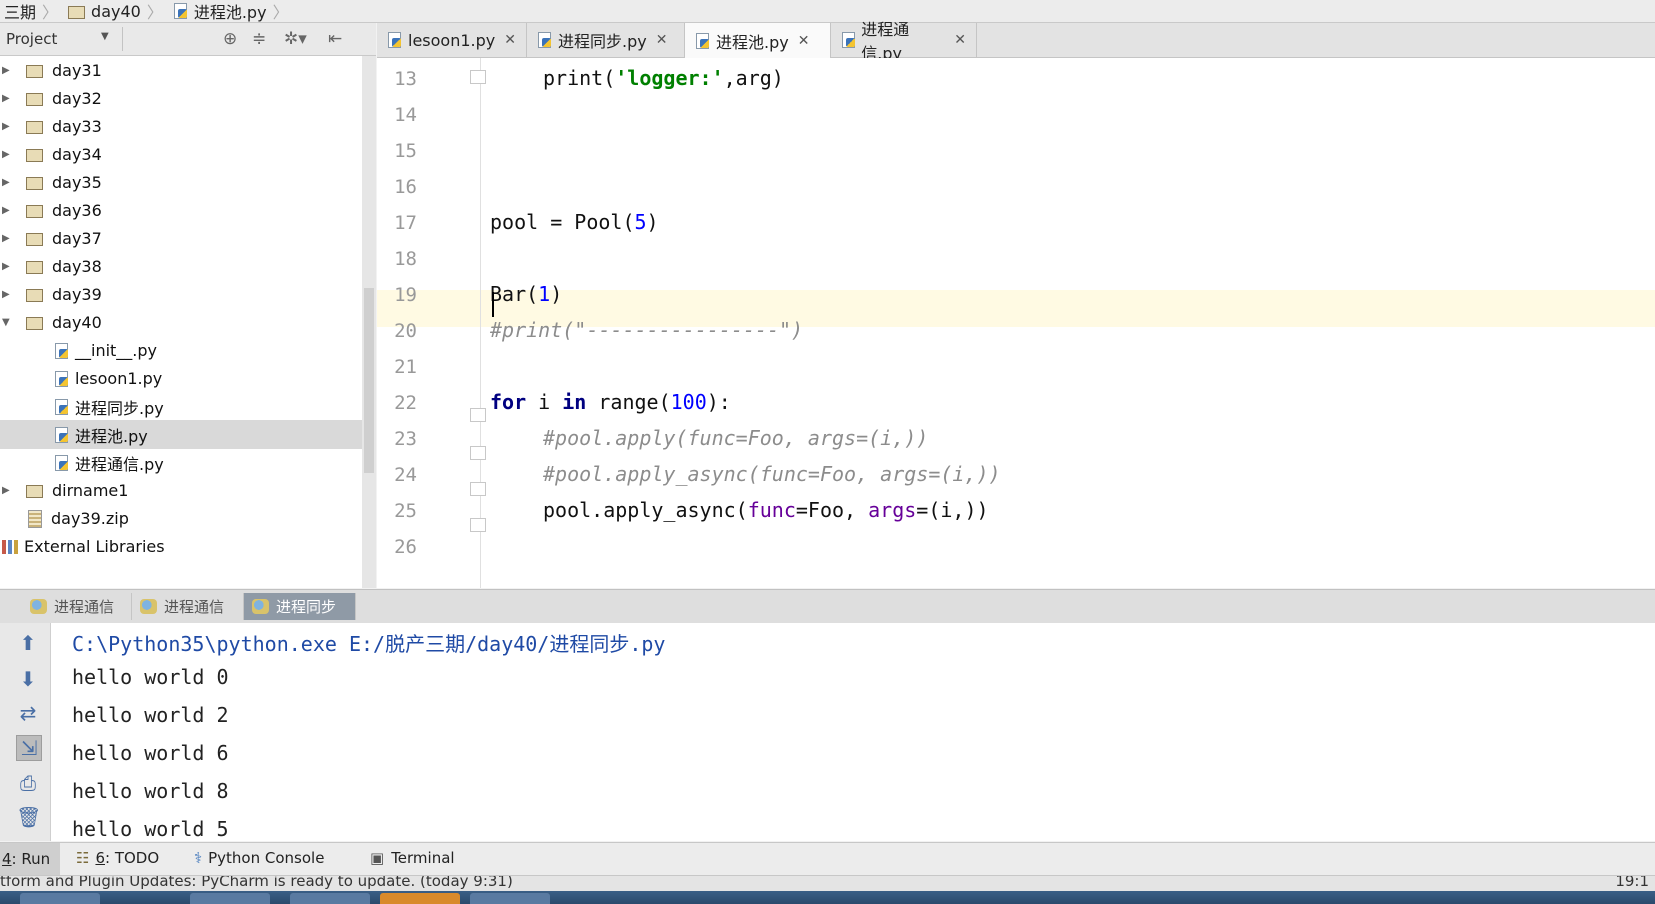 This screenshot has height=904, width=1655. I want to click on collapse-icon: ≑, so click(259, 39).